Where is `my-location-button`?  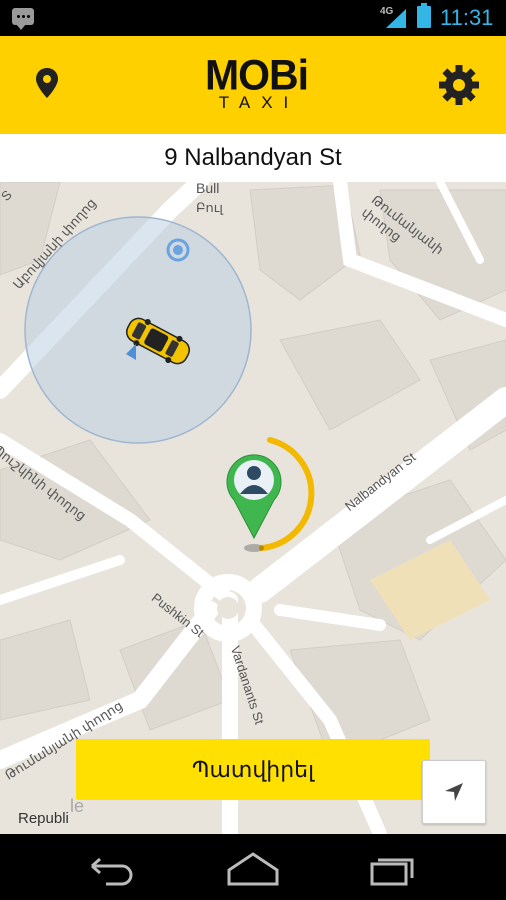 my-location-button is located at coordinates (454, 792).